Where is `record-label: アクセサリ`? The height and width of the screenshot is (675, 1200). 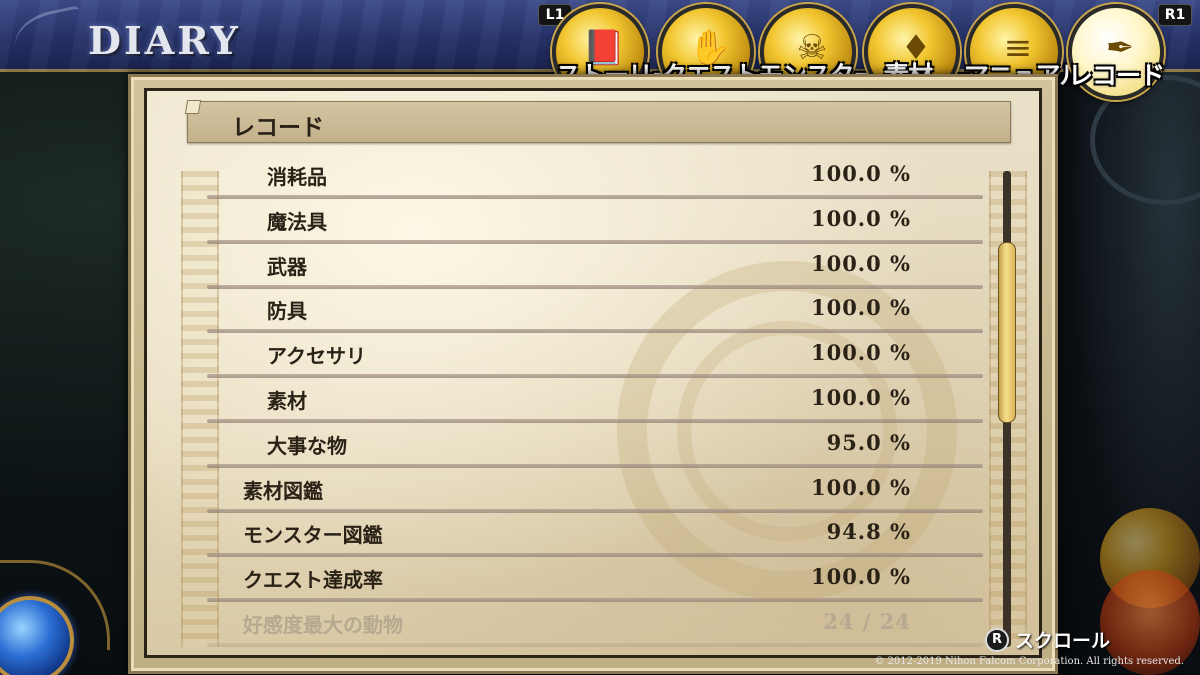
record-label: アクセサリ is located at coordinates (316, 356).